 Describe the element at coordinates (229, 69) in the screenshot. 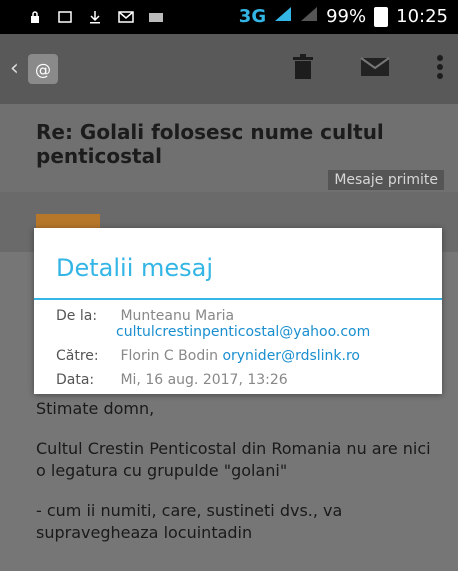

I see `action-bar: ‹ @` at that location.